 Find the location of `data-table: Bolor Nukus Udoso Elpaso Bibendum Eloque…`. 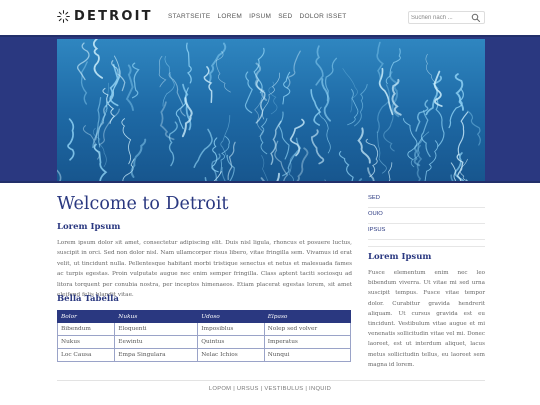

data-table: Bolor Nukus Udoso Elpaso Bibendum Eloque… is located at coordinates (204, 336).